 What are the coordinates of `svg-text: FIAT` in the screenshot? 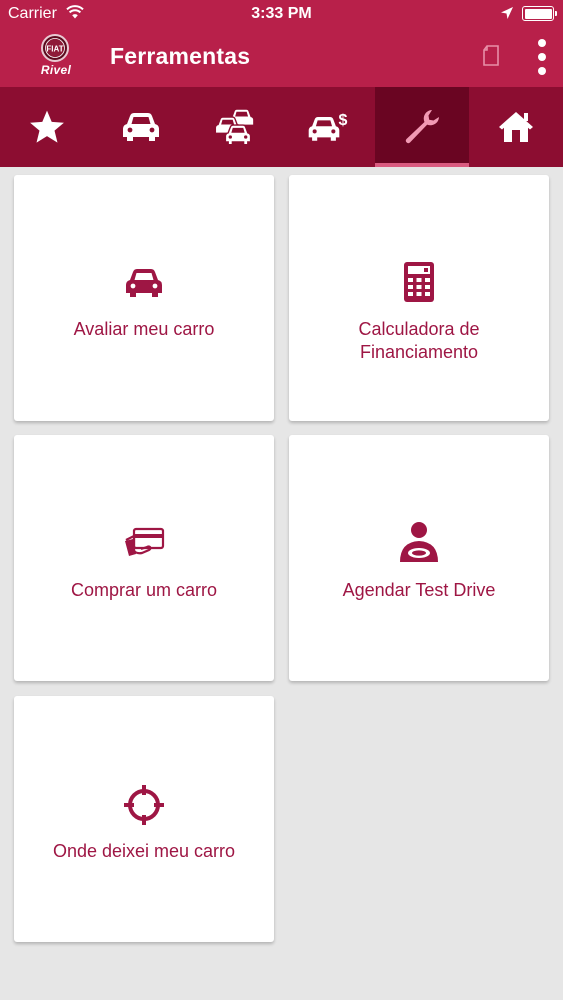 It's located at (54, 49).